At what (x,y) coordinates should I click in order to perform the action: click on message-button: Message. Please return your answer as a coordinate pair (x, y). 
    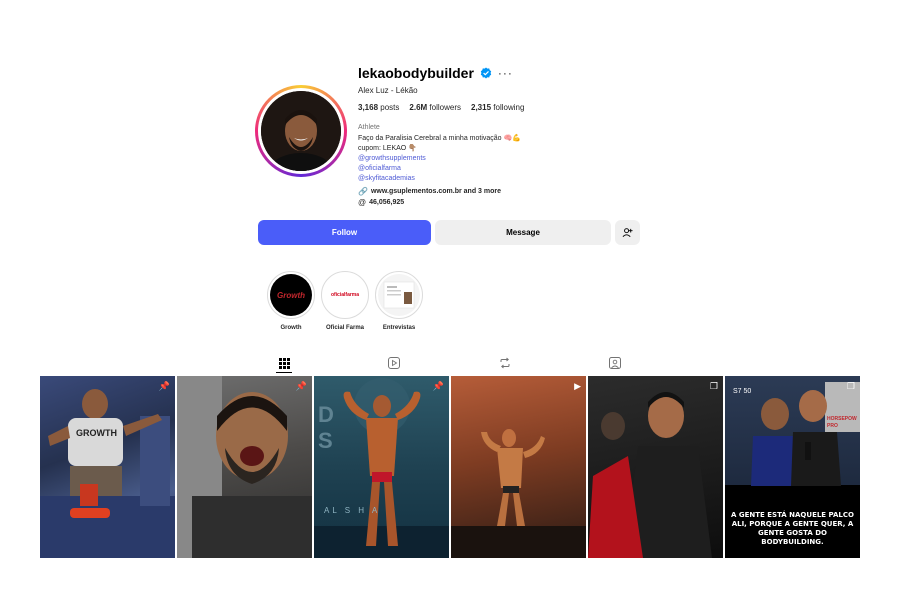
    Looking at the image, I should click on (523, 232).